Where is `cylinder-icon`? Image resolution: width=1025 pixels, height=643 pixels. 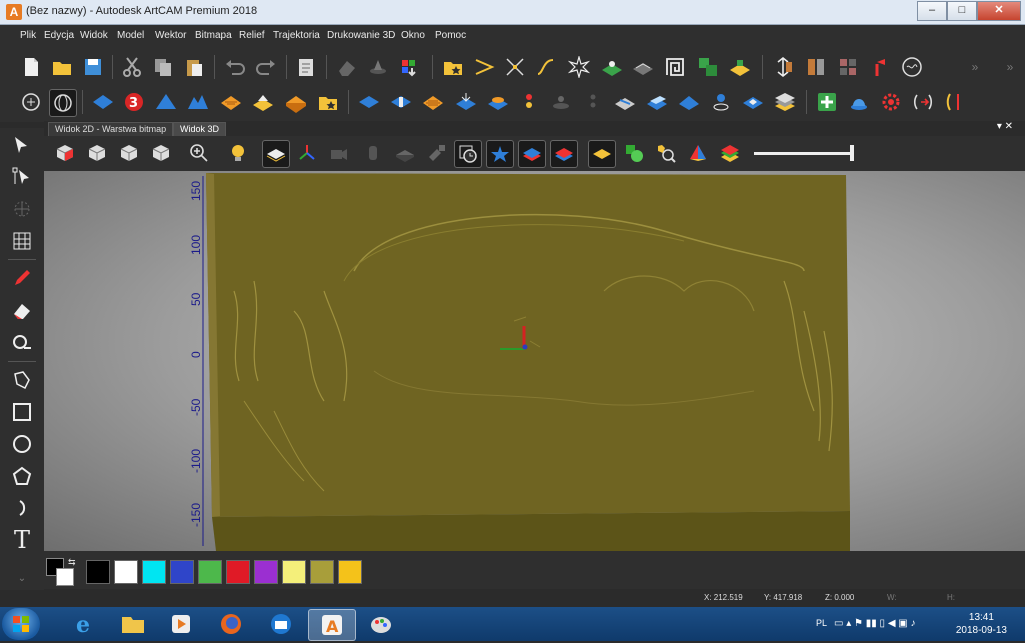 cylinder-icon is located at coordinates (373, 153).